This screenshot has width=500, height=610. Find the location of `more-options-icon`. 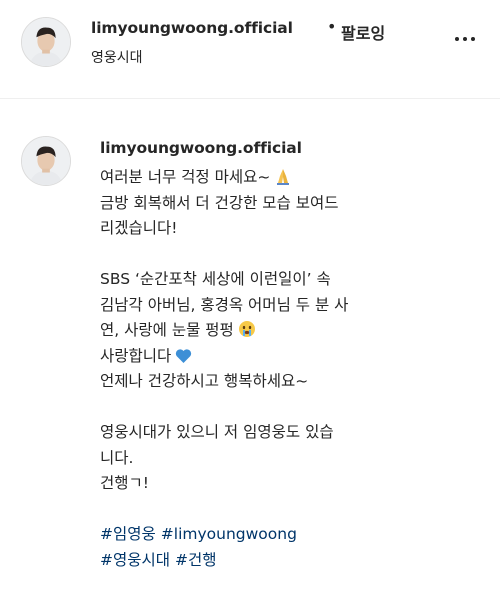

more-options-icon is located at coordinates (469, 39).